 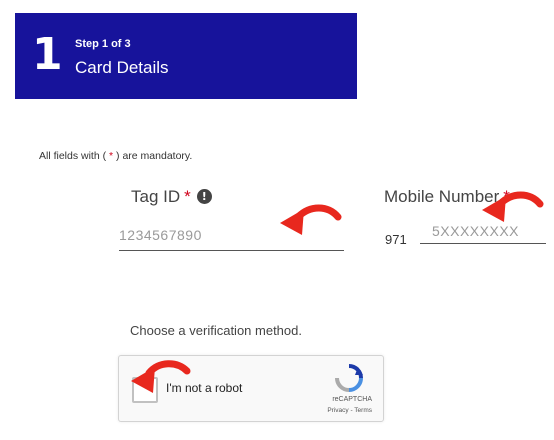 What do you see at coordinates (153, 156) in the screenshot?
I see `mandatory-note-suffix: ) are mandatory.` at bounding box center [153, 156].